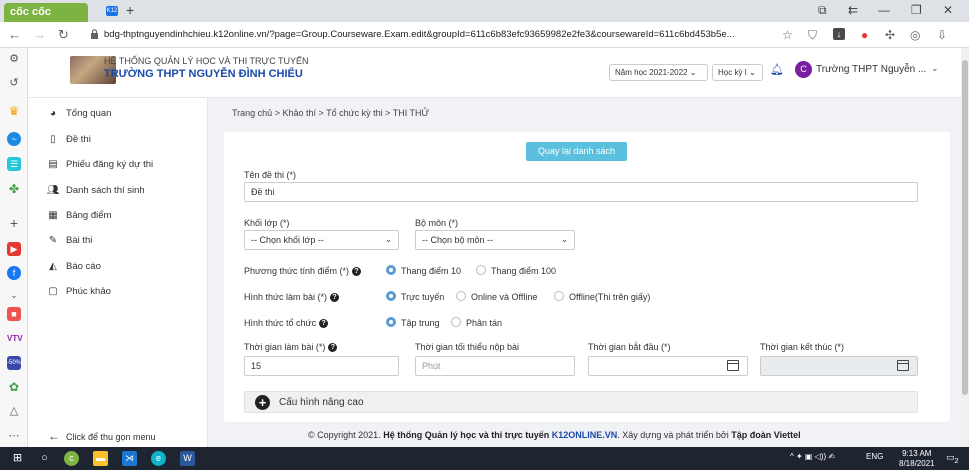 This screenshot has height=470, width=969. What do you see at coordinates (609, 297) in the screenshot?
I see `option-offline: Offline(Thi trên giấy)` at bounding box center [609, 297].